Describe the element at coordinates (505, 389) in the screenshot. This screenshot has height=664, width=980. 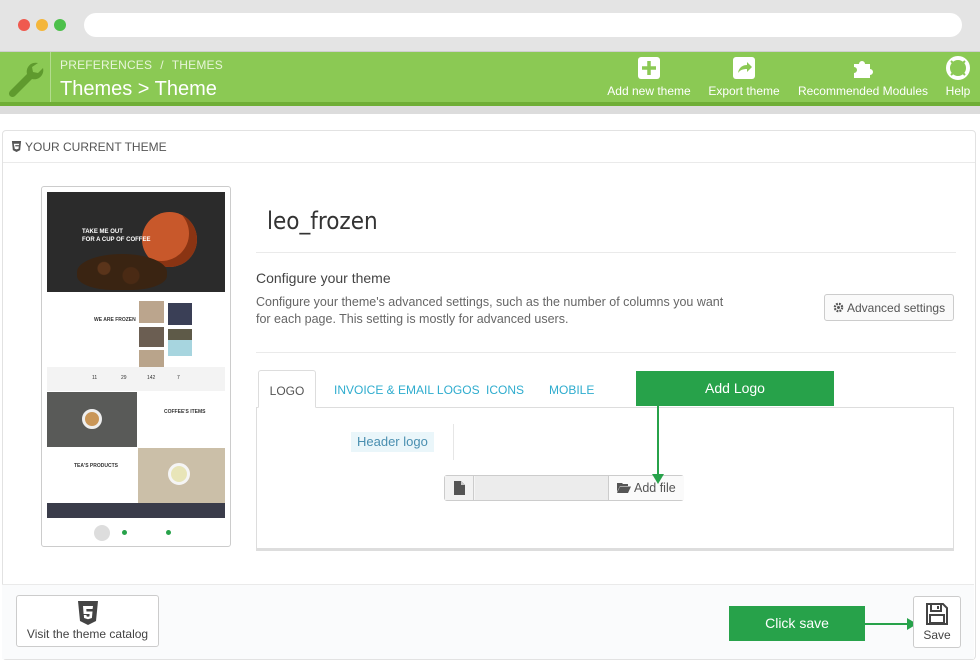
I see `tab-icons: ICONS` at that location.